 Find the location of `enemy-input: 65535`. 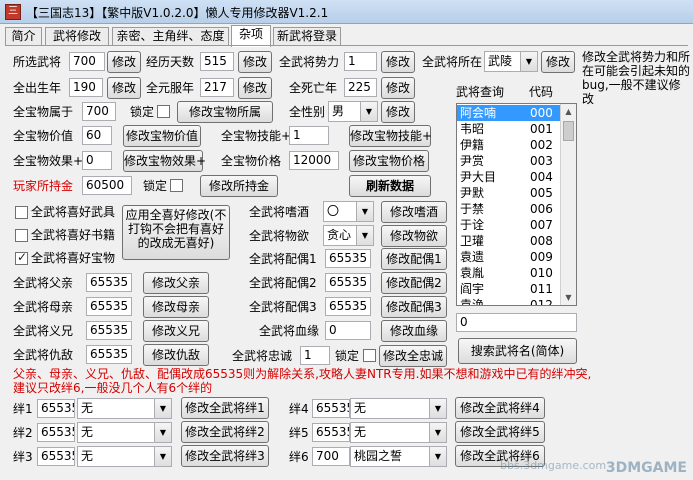

enemy-input: 65535 is located at coordinates (109, 354).